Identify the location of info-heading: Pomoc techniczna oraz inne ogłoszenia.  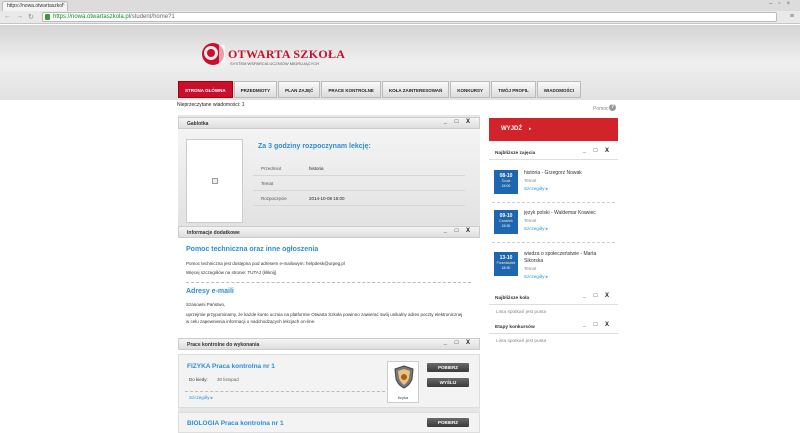
(252, 249).